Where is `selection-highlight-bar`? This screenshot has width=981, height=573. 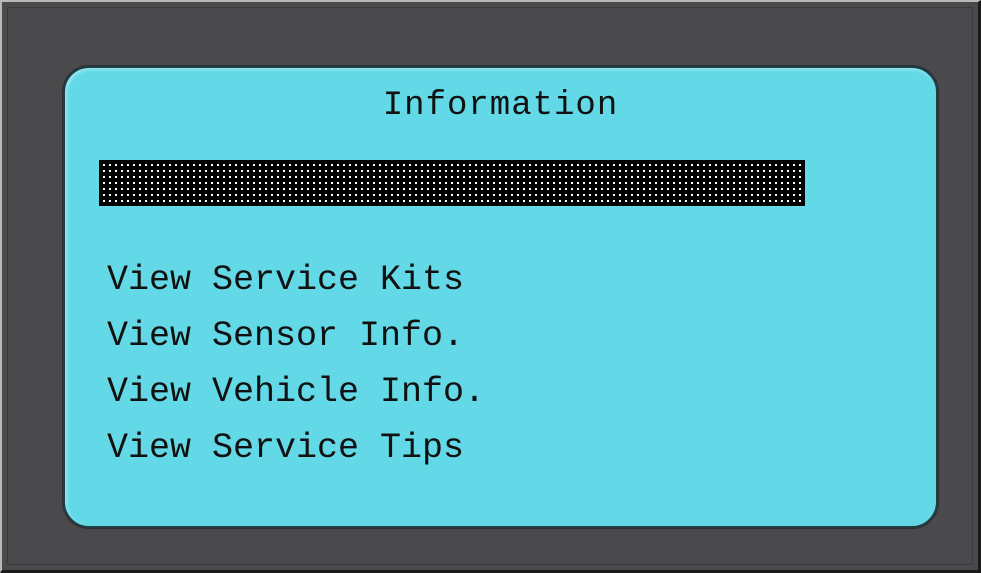 selection-highlight-bar is located at coordinates (452, 183).